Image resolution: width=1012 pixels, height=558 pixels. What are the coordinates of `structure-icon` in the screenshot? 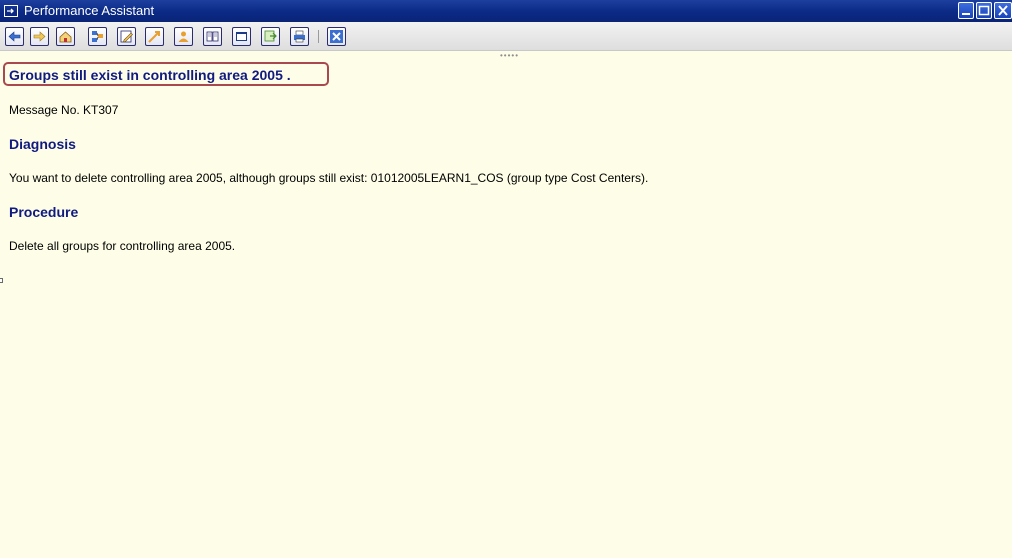 It's located at (97, 36).